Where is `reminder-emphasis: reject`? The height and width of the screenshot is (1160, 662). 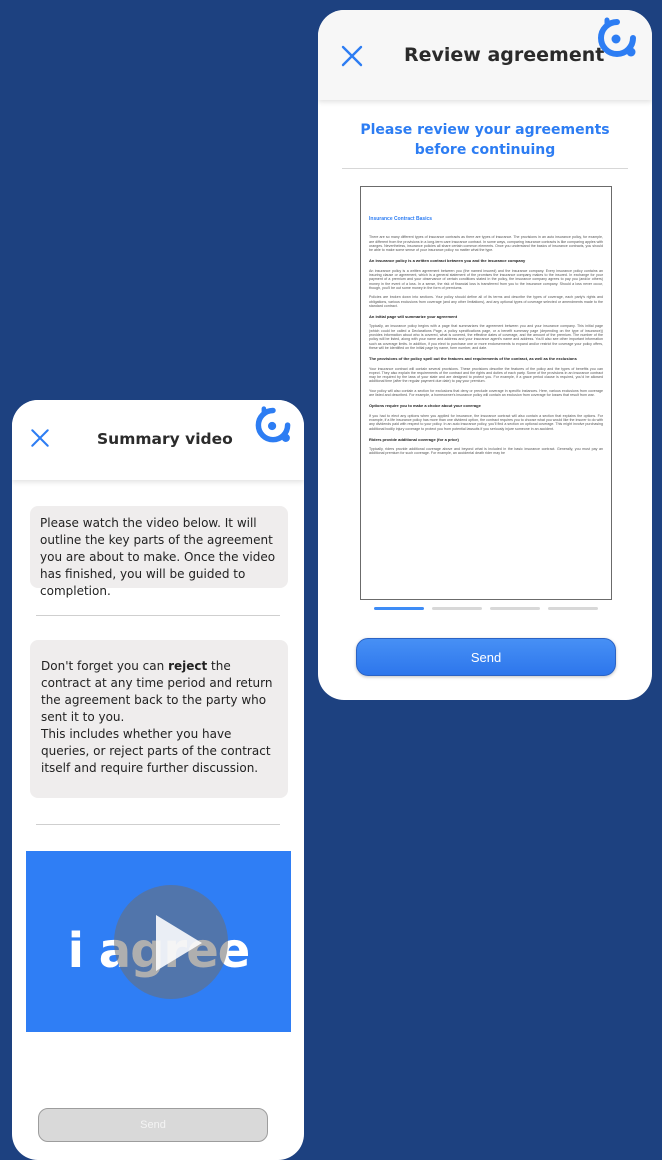 reminder-emphasis: reject is located at coordinates (188, 666).